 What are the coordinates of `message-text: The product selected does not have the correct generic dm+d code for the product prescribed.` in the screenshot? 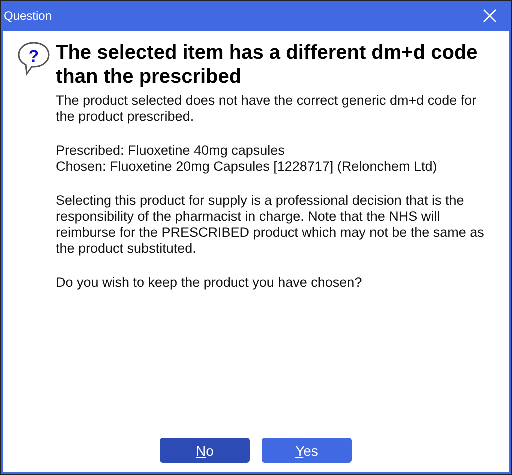 It's located at (267, 109).